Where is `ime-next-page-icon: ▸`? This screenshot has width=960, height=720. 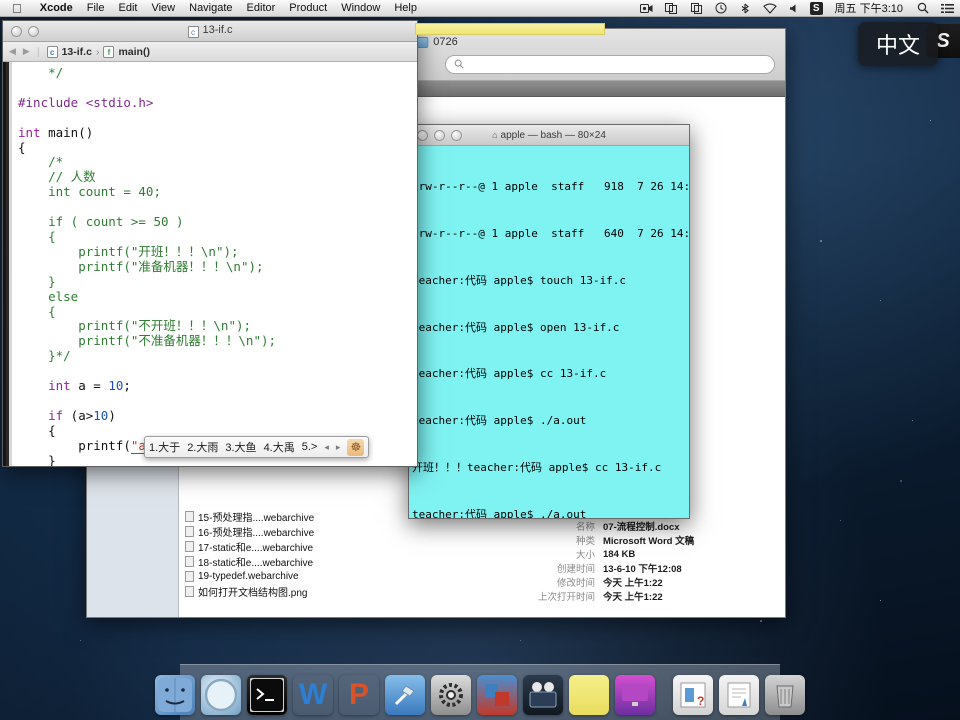
ime-next-page-icon: ▸ is located at coordinates (338, 447).